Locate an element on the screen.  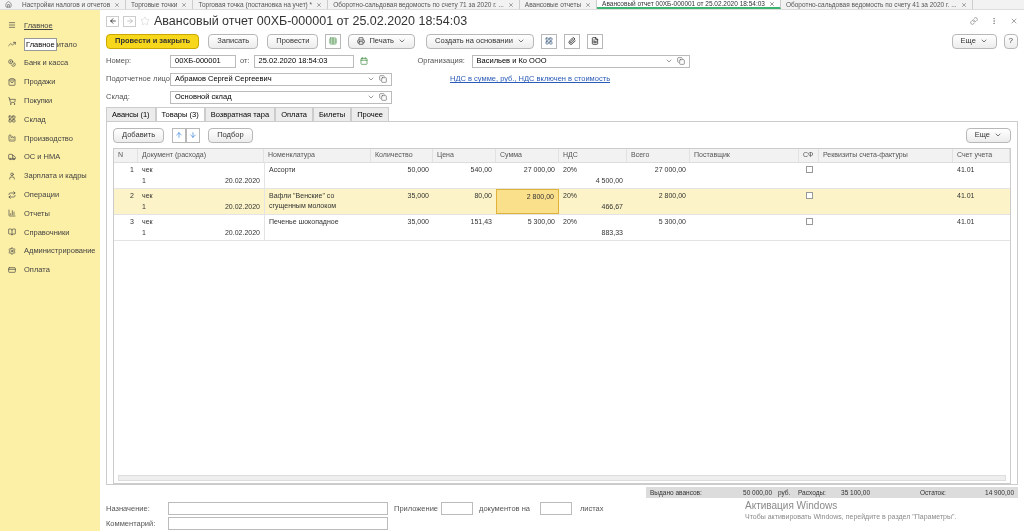
window-title: Авансовый отчет 00ХБ-000001 от 25.02.2020 18:54:03 is located at coordinates (311, 21).